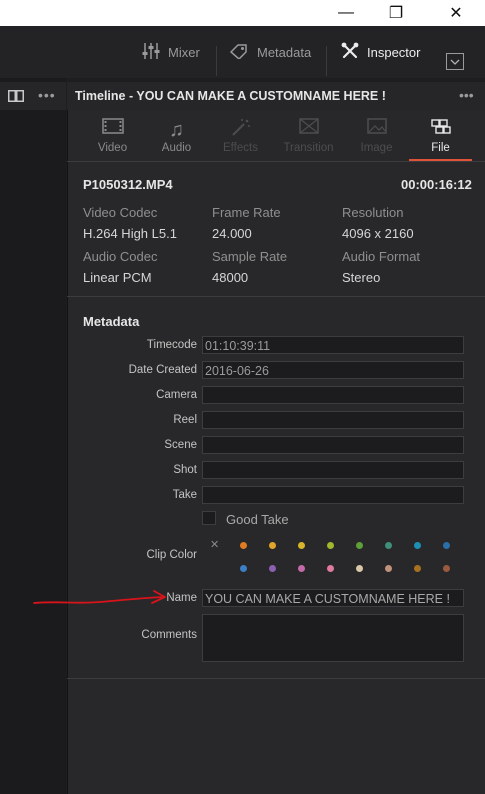 This screenshot has height=794, width=485. I want to click on name-field: YOU CAN MAKE A CUSTOMNAME HERE !, so click(333, 598).